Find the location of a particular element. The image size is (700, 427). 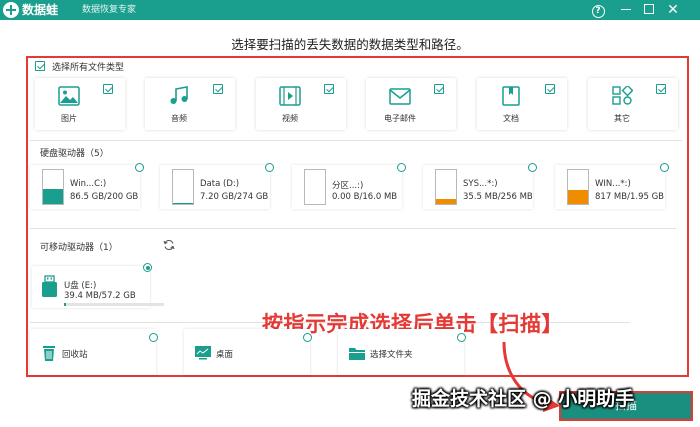

file-type-card-audio: 音频 is located at coordinates (190, 104).